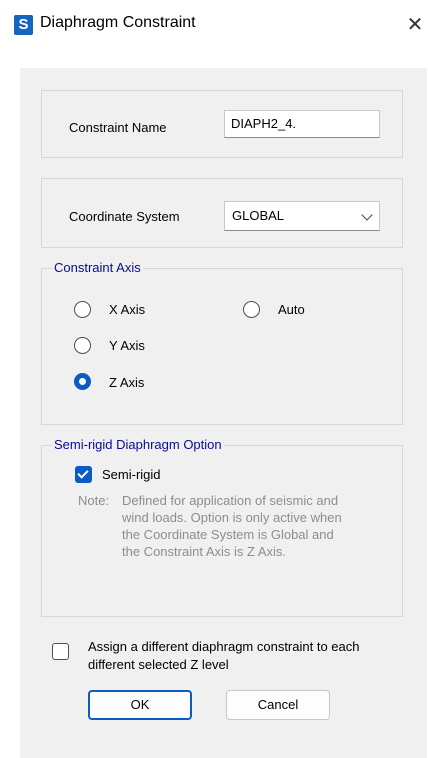 This screenshot has height=758, width=428. What do you see at coordinates (23, 25) in the screenshot?
I see `app-logo-icon: S` at bounding box center [23, 25].